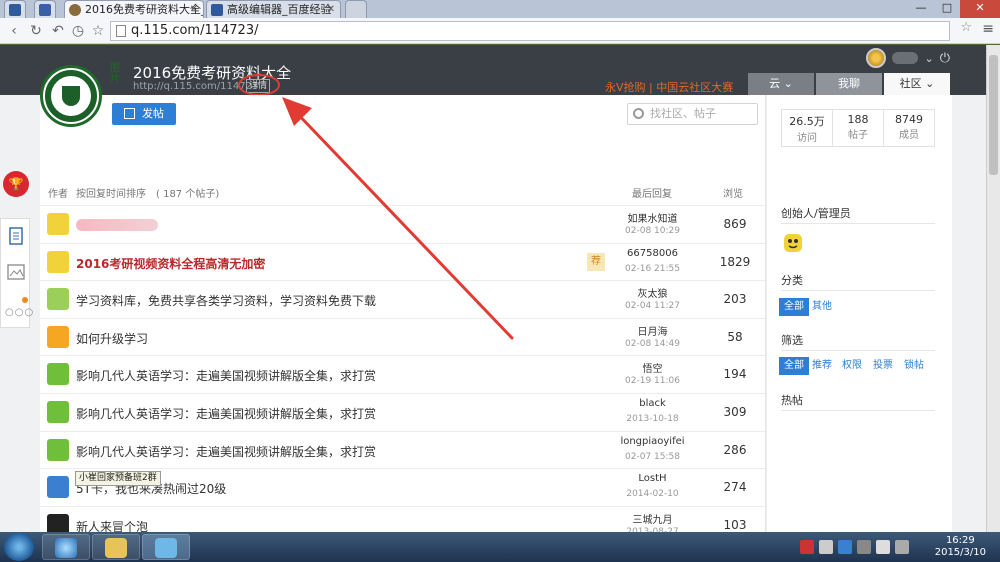 The width and height of the screenshot is (1000, 562). Describe the element at coordinates (129, 113) in the screenshot. I see `edit-icon` at that location.